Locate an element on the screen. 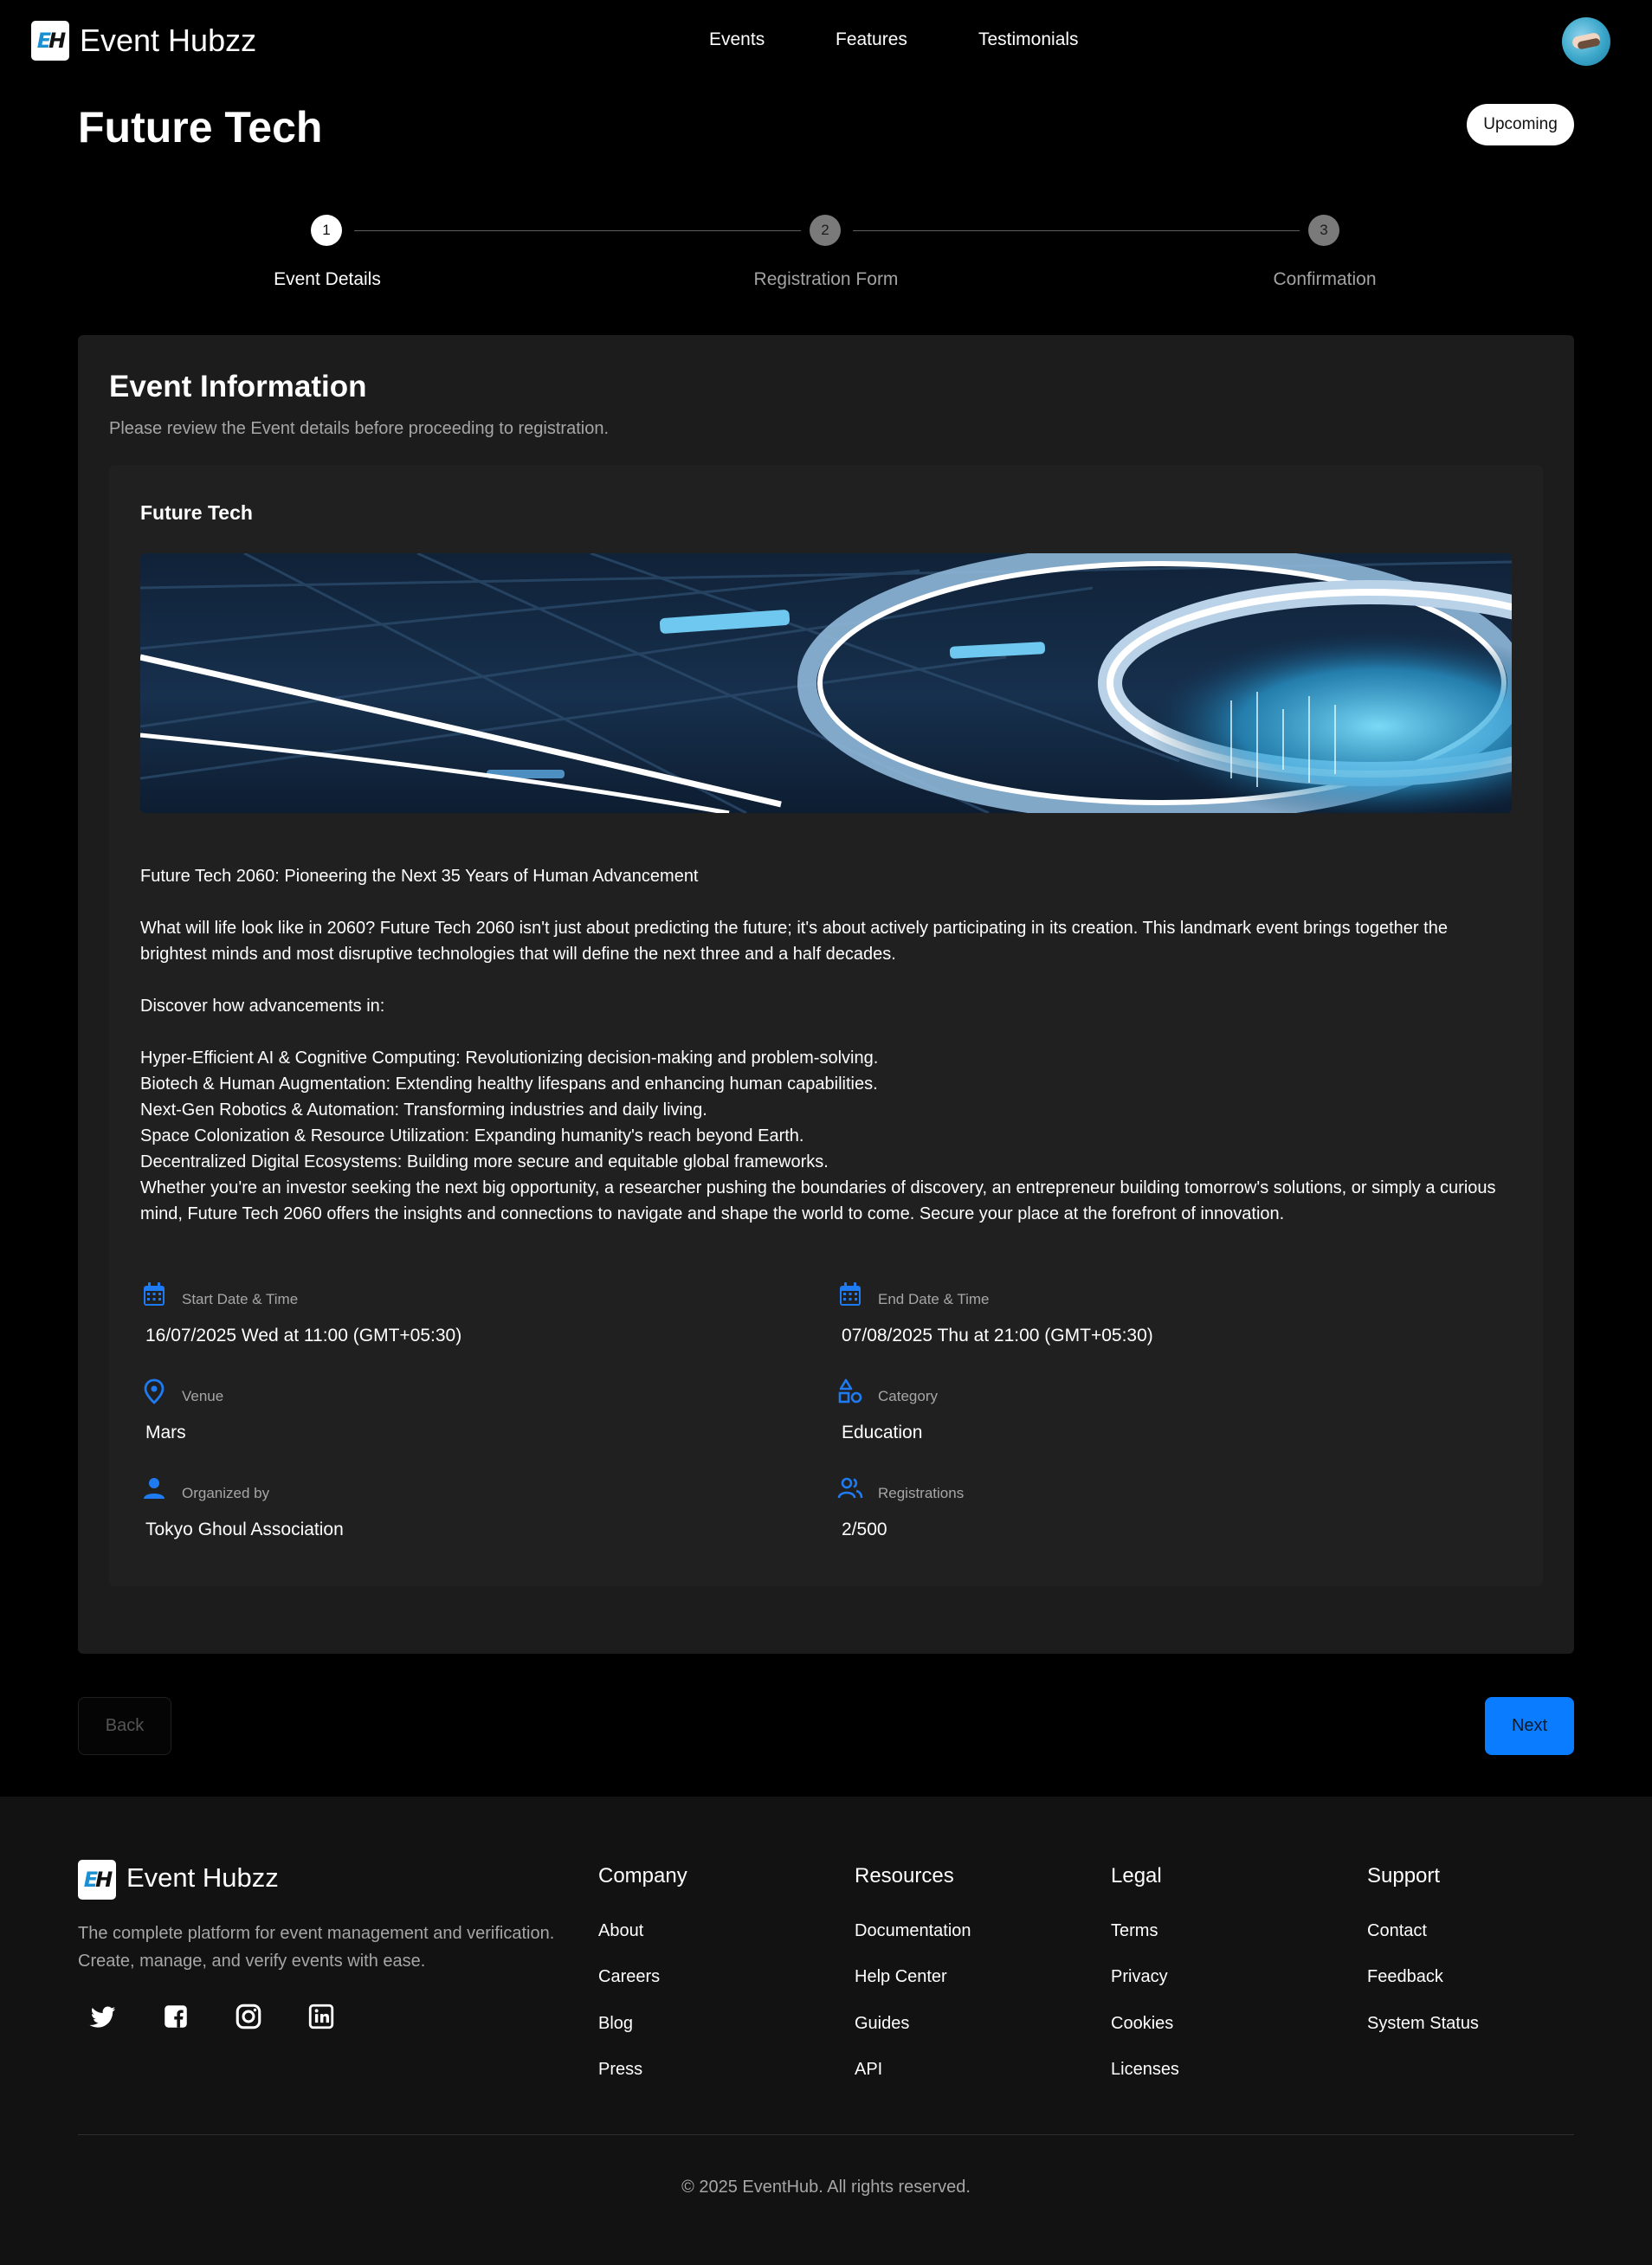 The height and width of the screenshot is (2265, 1652). footer-link-guides: Guides is located at coordinates (882, 2024).